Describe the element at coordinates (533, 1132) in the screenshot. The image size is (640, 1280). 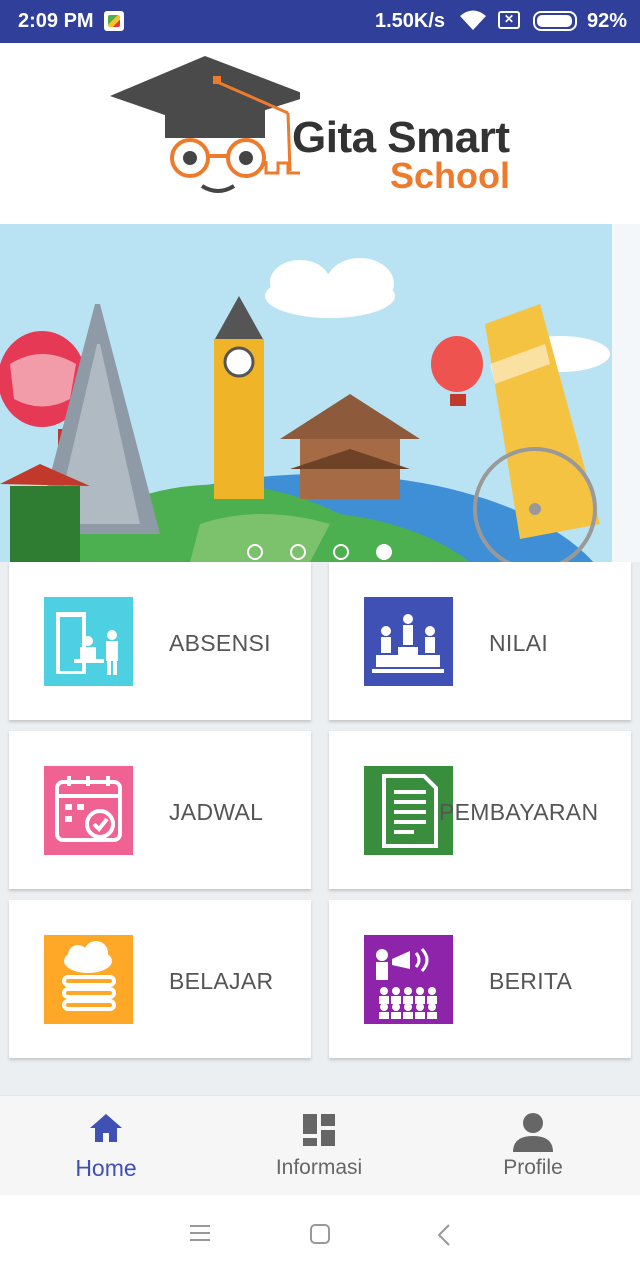
I see `person-icon` at that location.